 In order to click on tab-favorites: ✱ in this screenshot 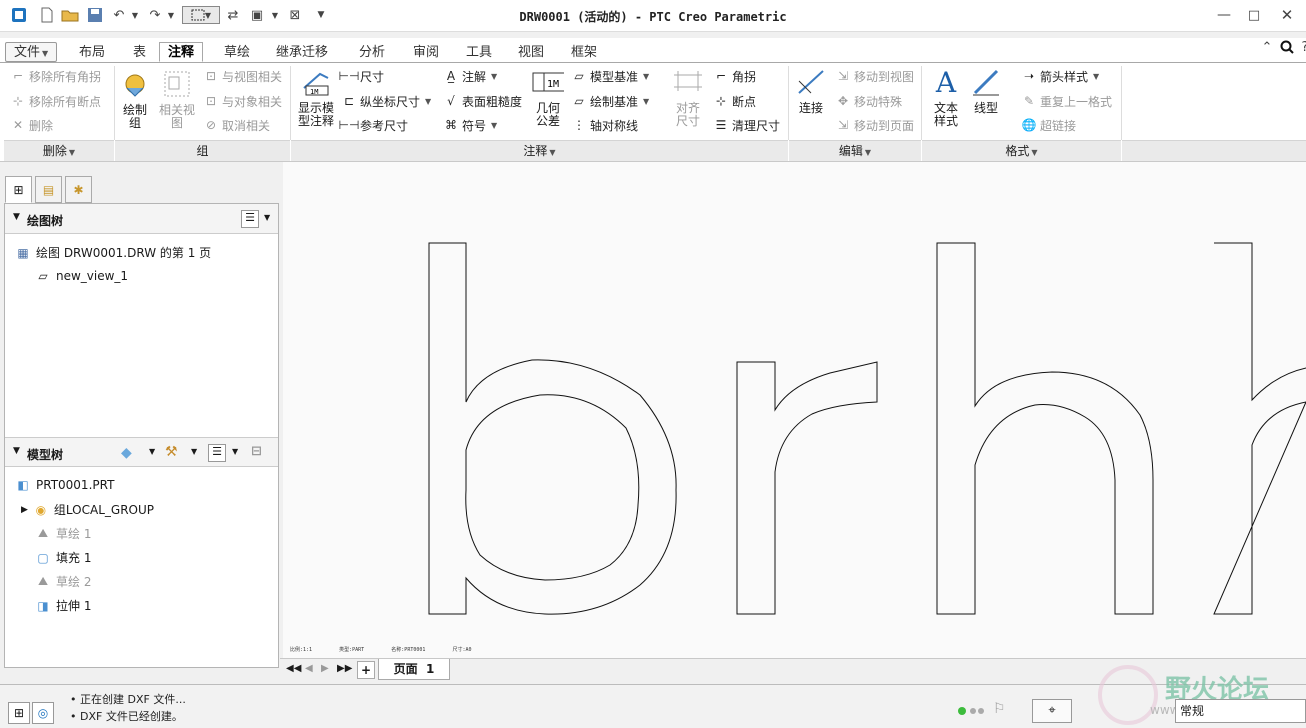, I will do `click(78, 189)`.